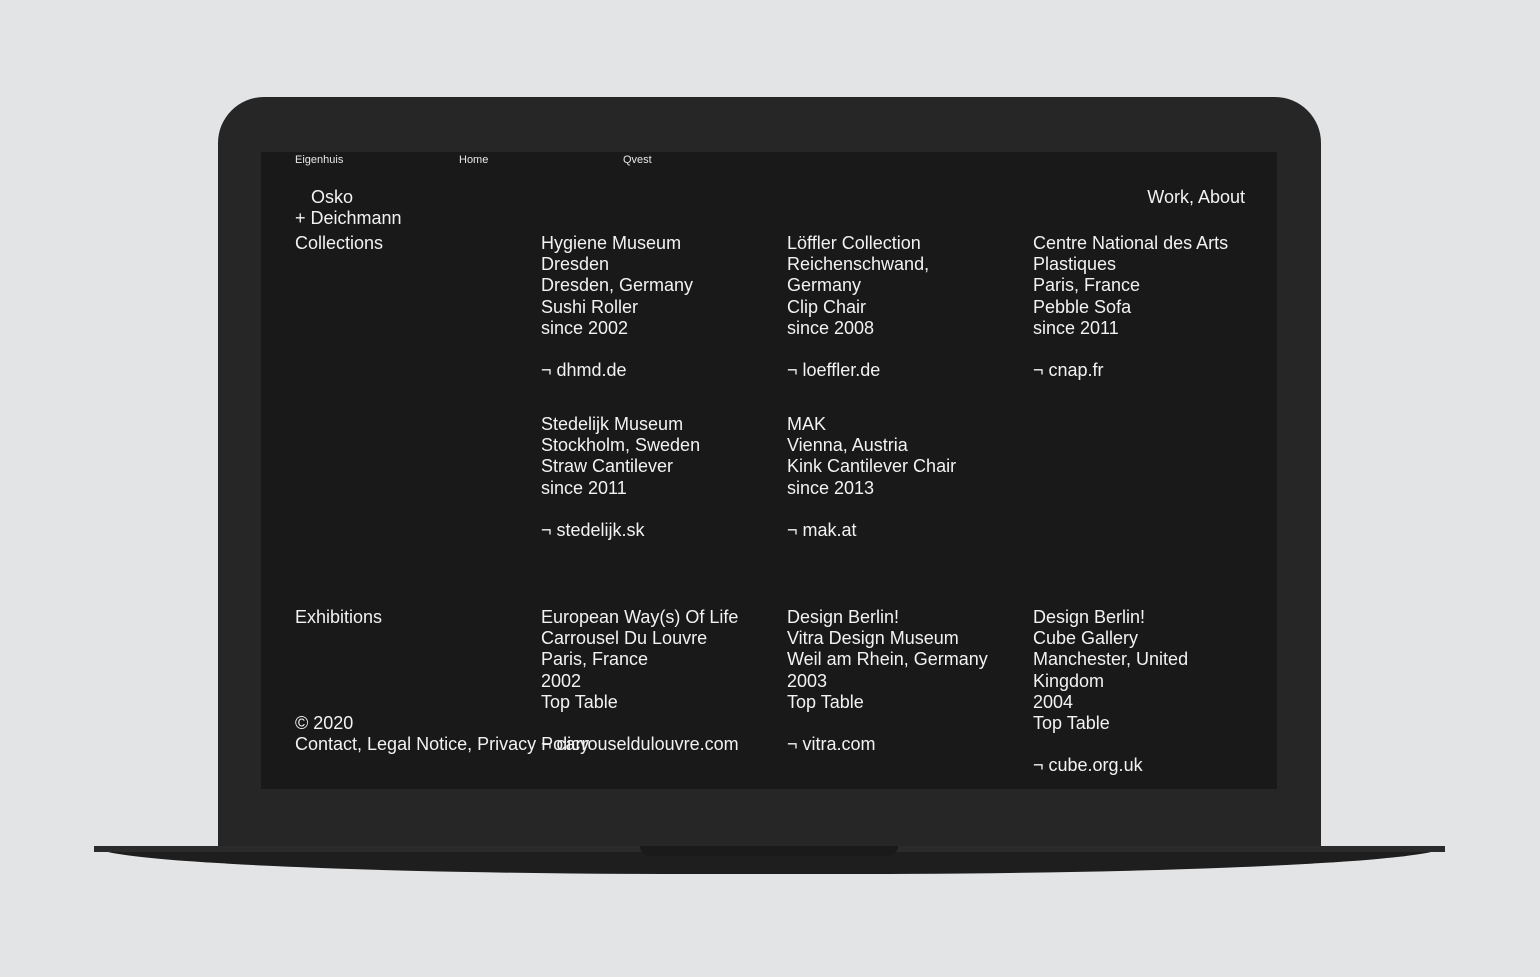  What do you see at coordinates (661, 530) in the screenshot?
I see `item-link: ¬ stedelijk.sk` at bounding box center [661, 530].